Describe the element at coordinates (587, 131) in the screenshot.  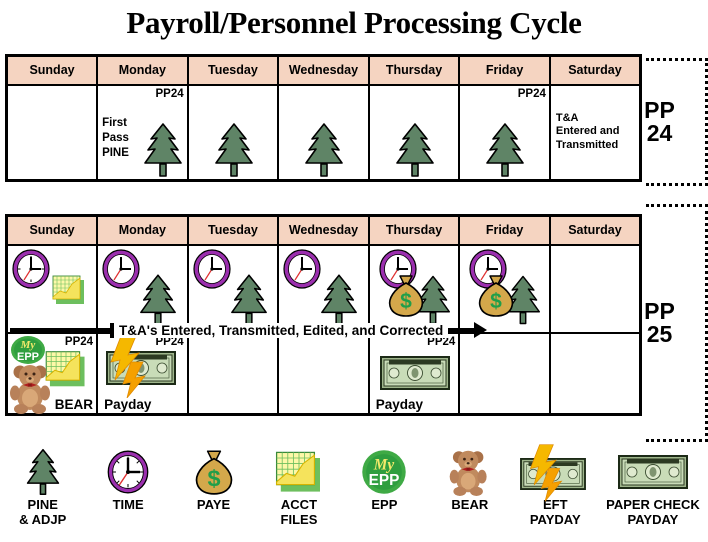
I see `cell-note: T&A Entered and Transmitted` at that location.